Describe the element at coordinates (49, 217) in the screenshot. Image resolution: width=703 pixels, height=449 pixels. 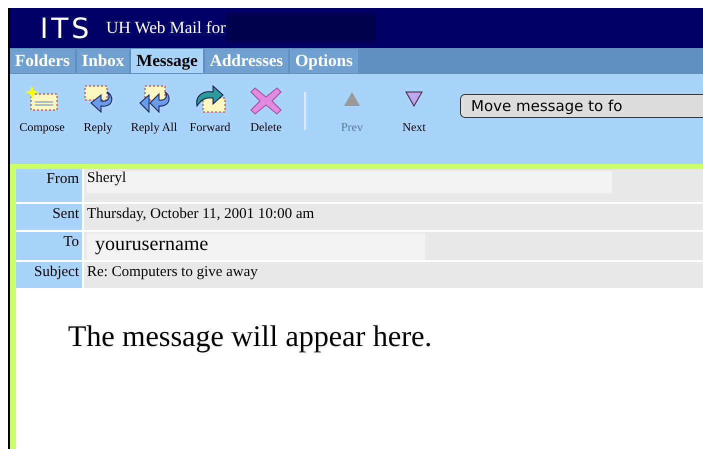
I see `field-label: Sent` at that location.